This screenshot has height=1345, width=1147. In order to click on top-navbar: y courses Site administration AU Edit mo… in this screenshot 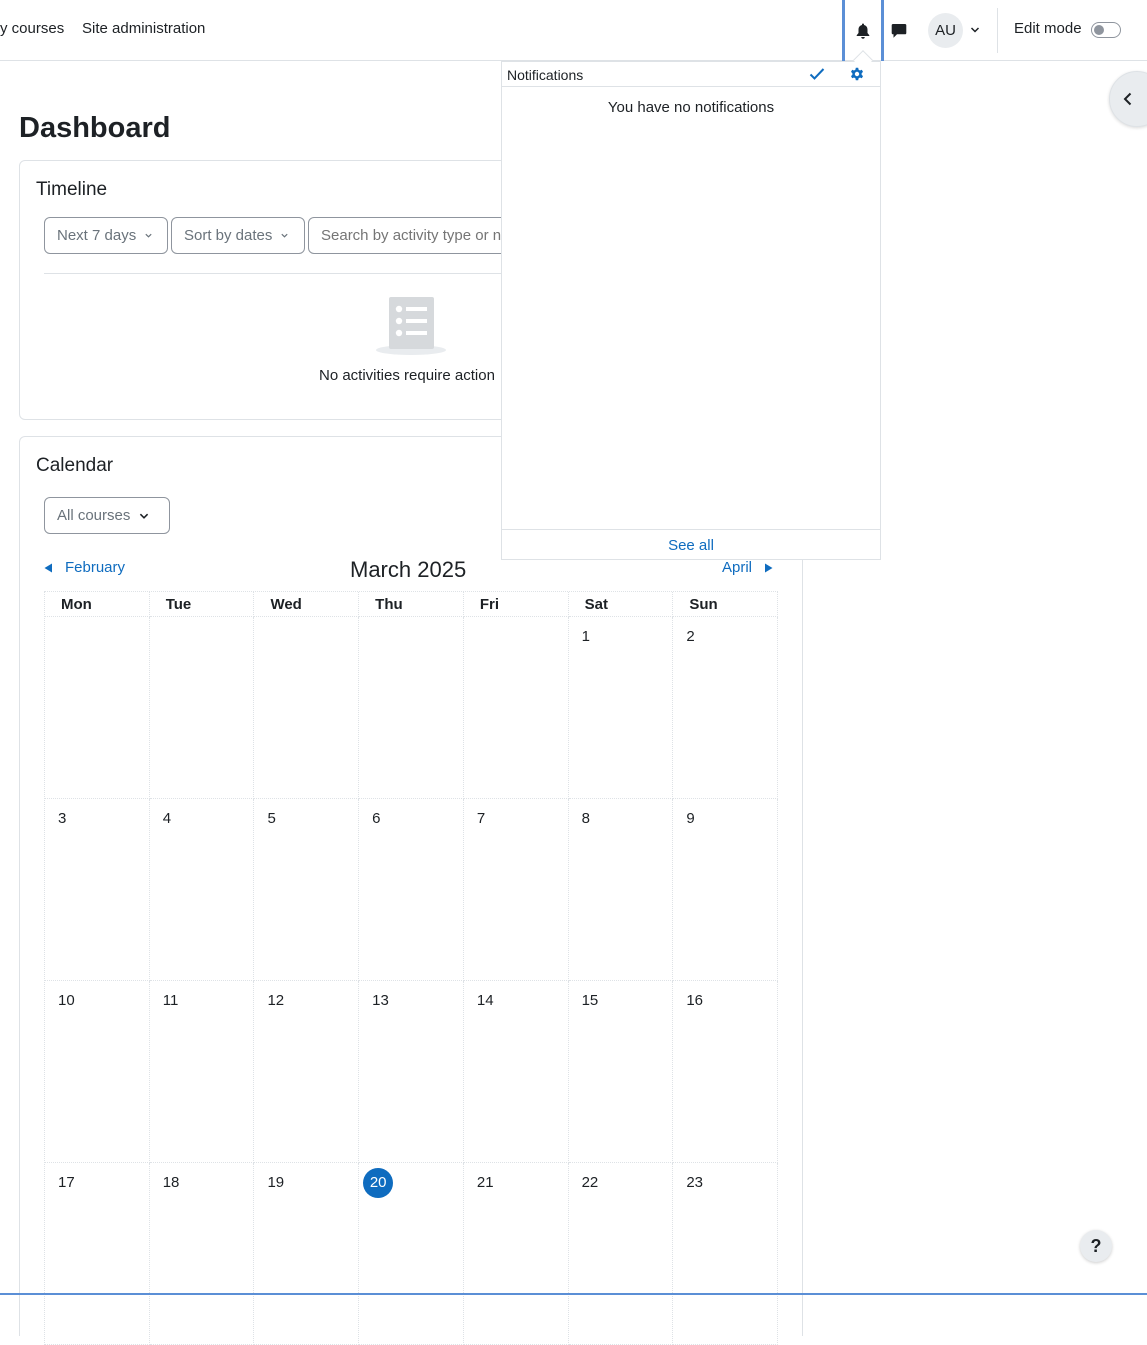, I will do `click(573, 30)`.